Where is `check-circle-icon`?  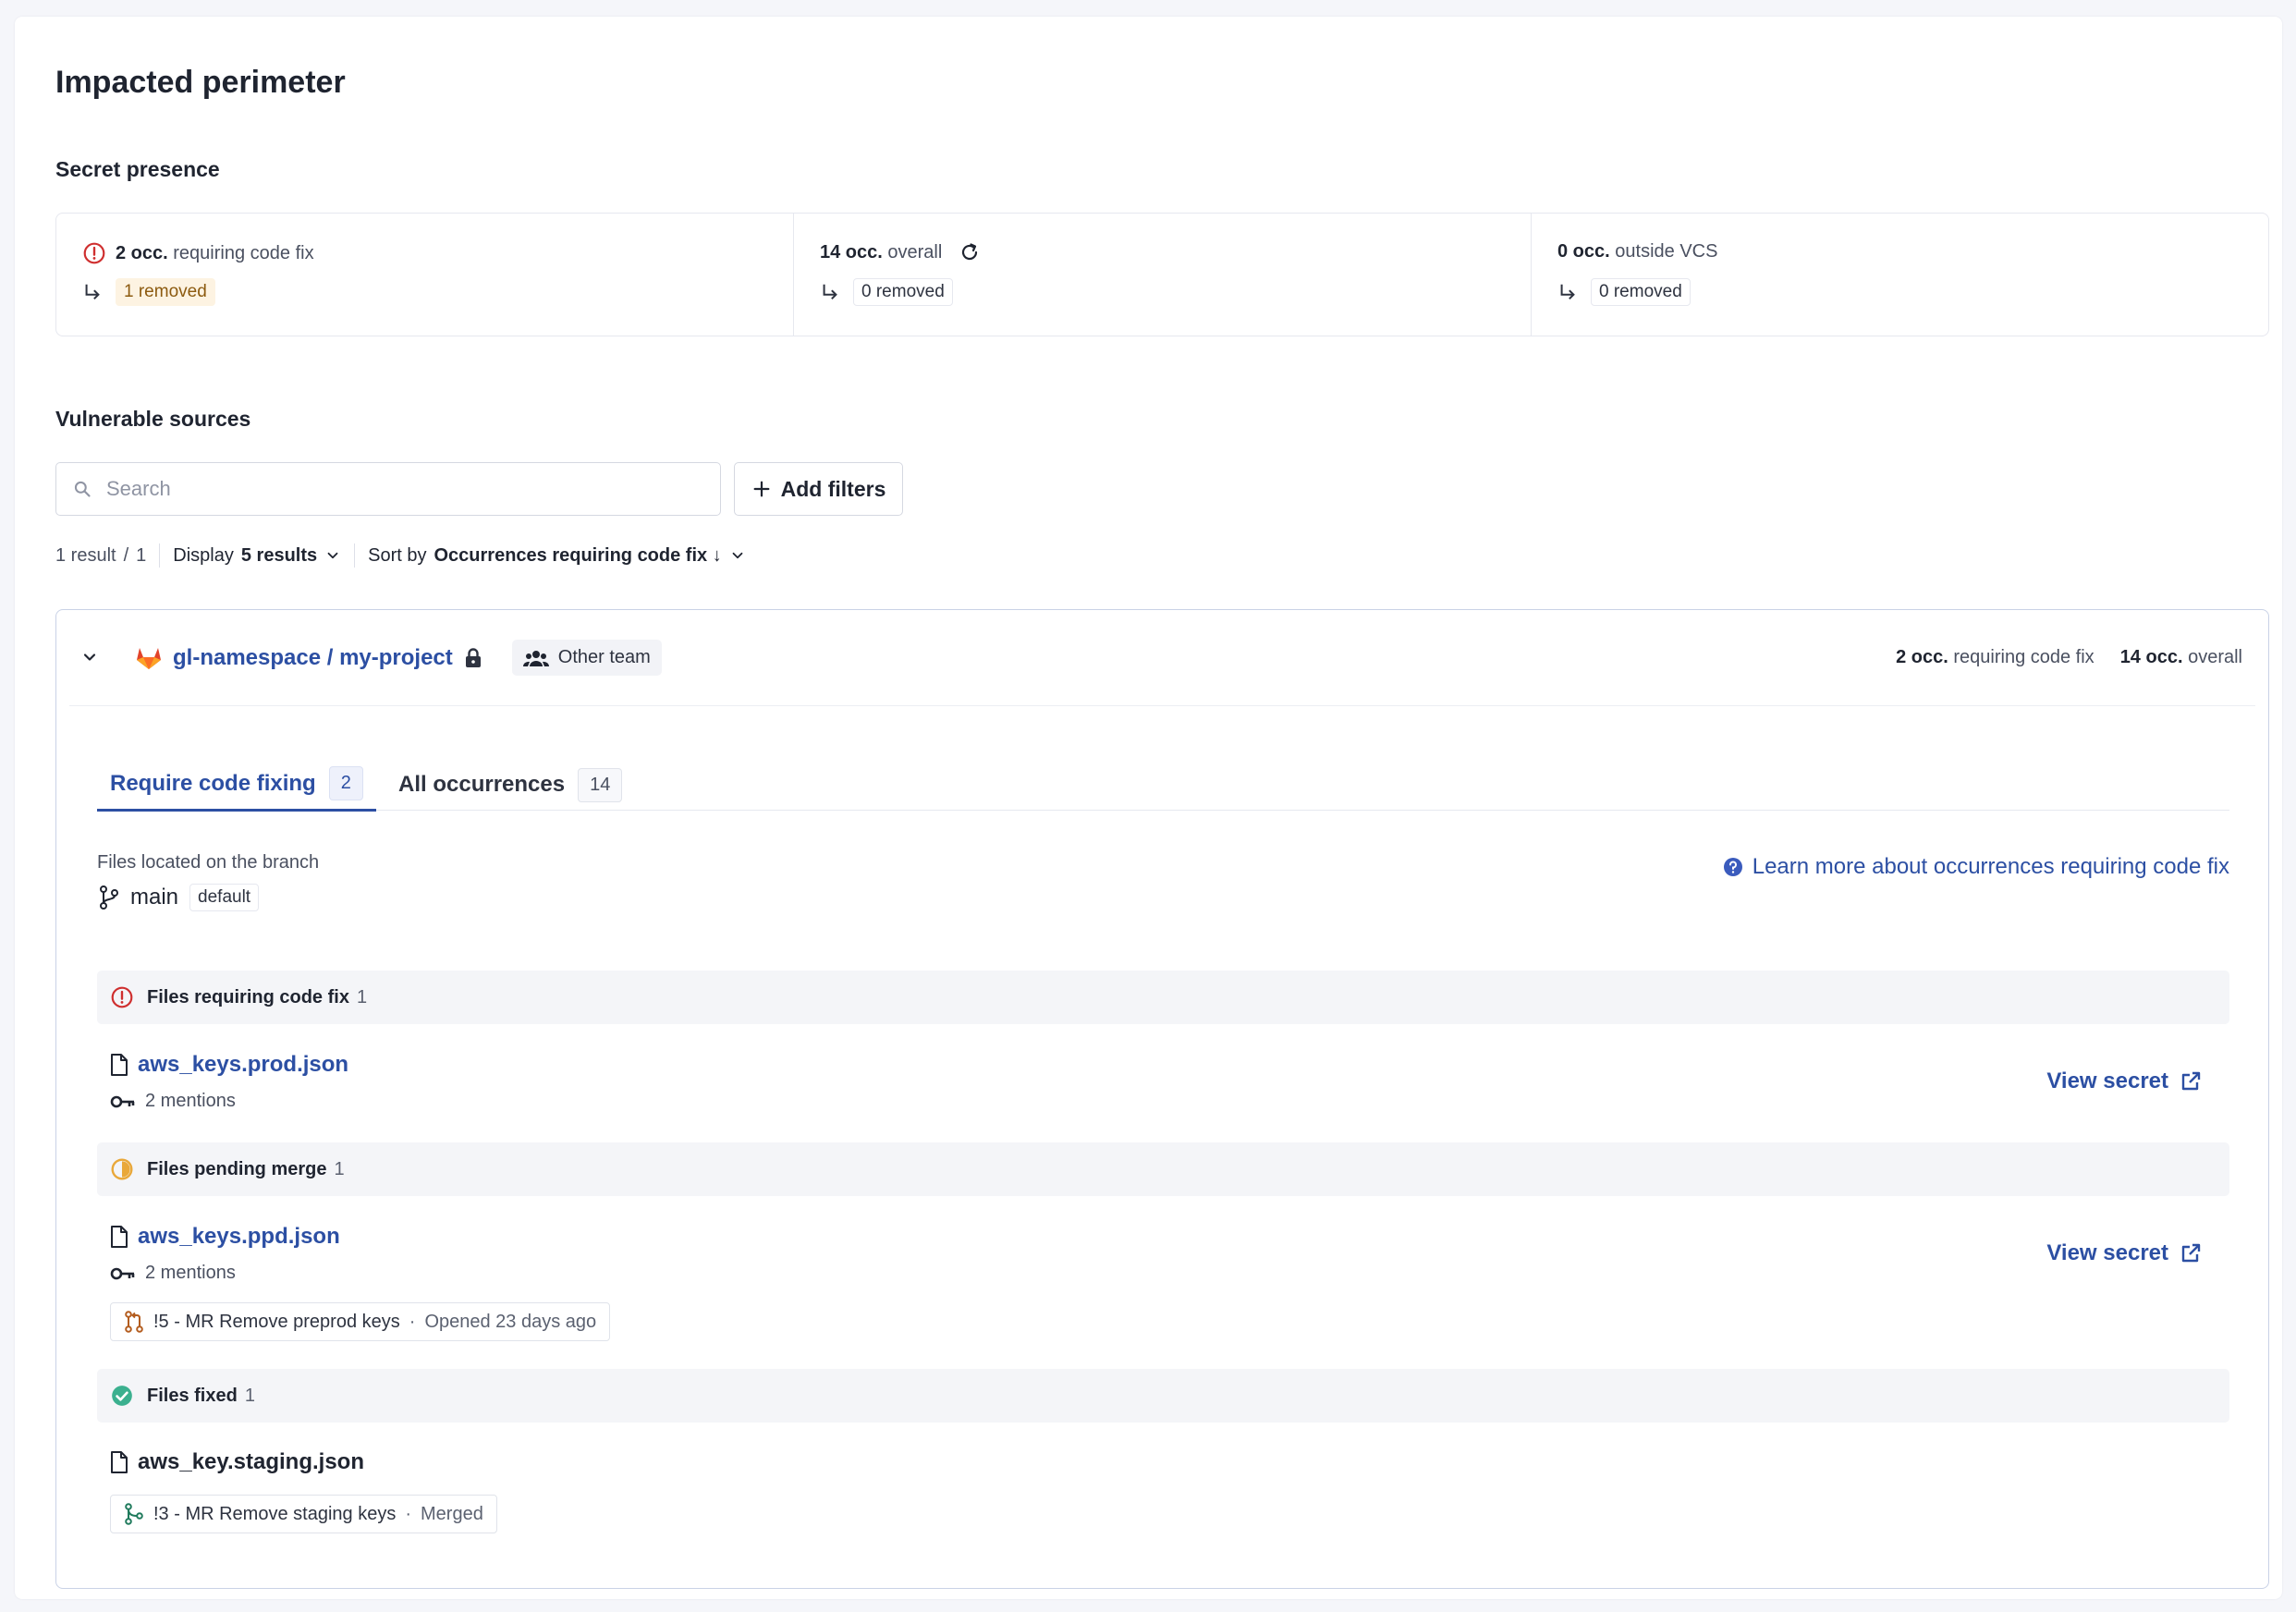
check-circle-icon is located at coordinates (122, 1396).